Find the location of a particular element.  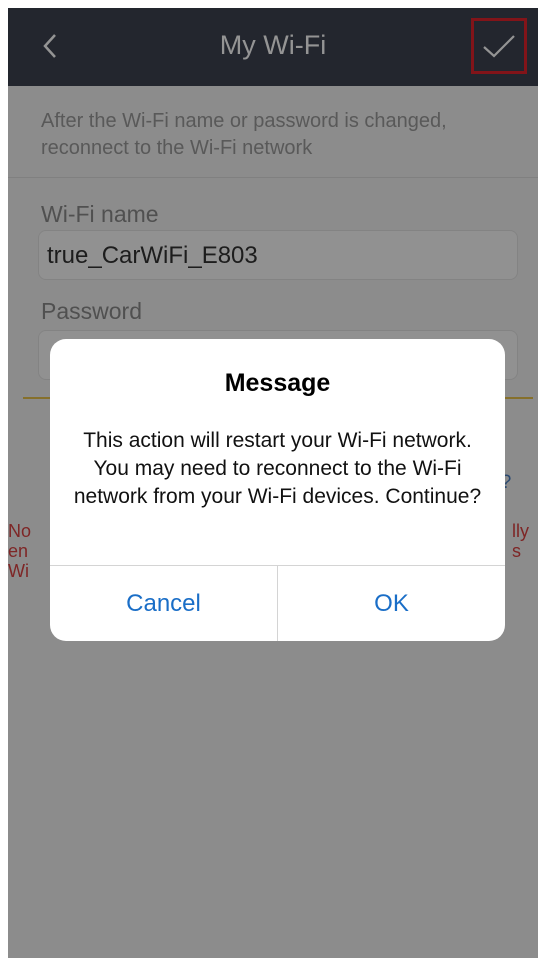

dialog-title: Message is located at coordinates (277, 383).